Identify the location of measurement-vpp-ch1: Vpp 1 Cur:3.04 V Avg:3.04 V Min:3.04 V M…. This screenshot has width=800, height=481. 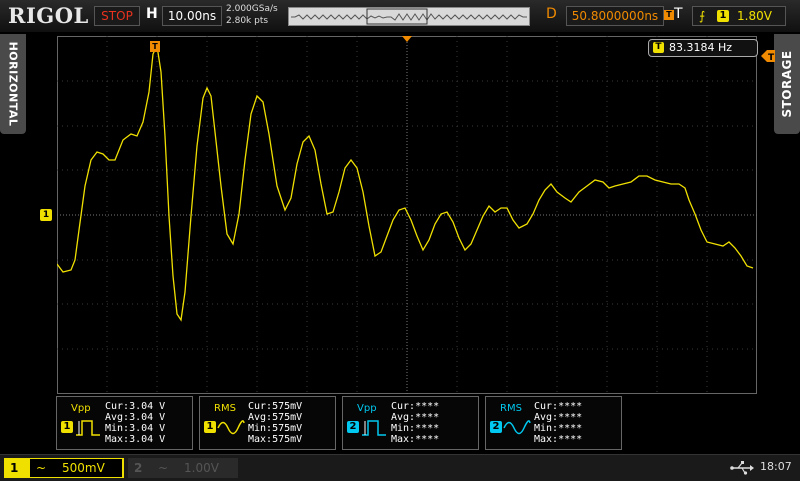
(124, 423).